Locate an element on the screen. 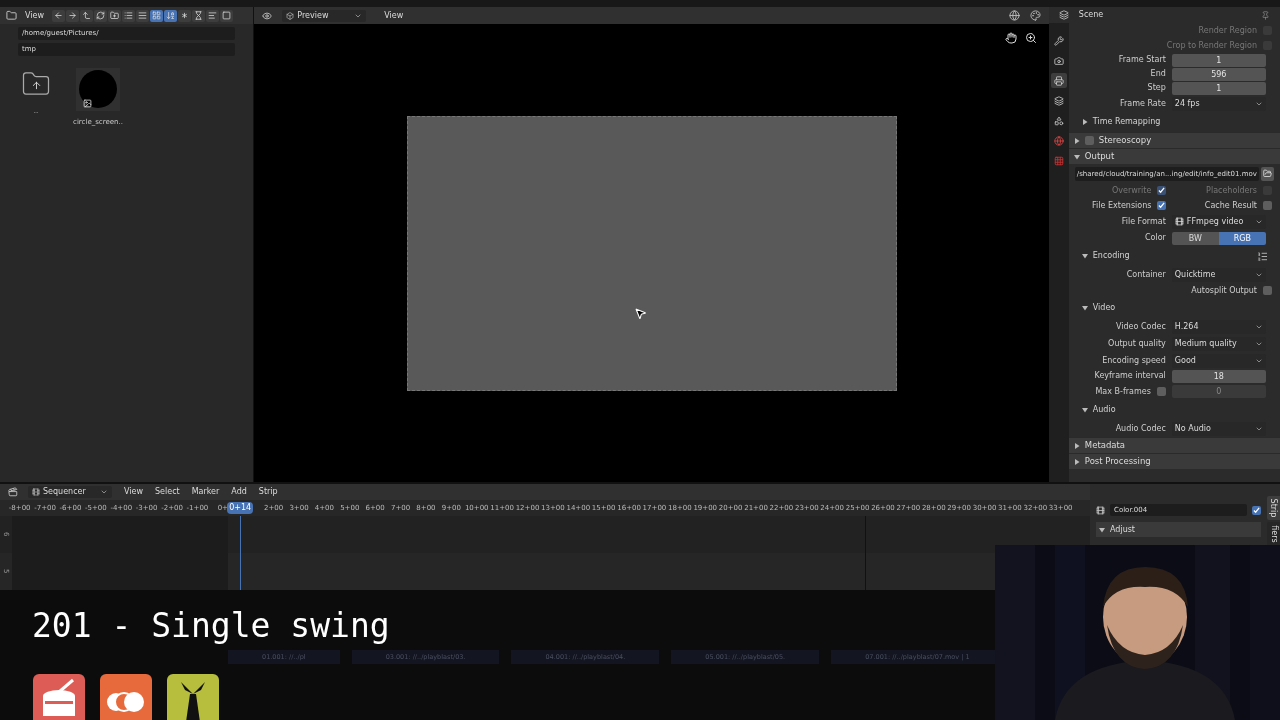 This screenshot has height=720, width=1280. menu-item: Marker is located at coordinates (205, 492).